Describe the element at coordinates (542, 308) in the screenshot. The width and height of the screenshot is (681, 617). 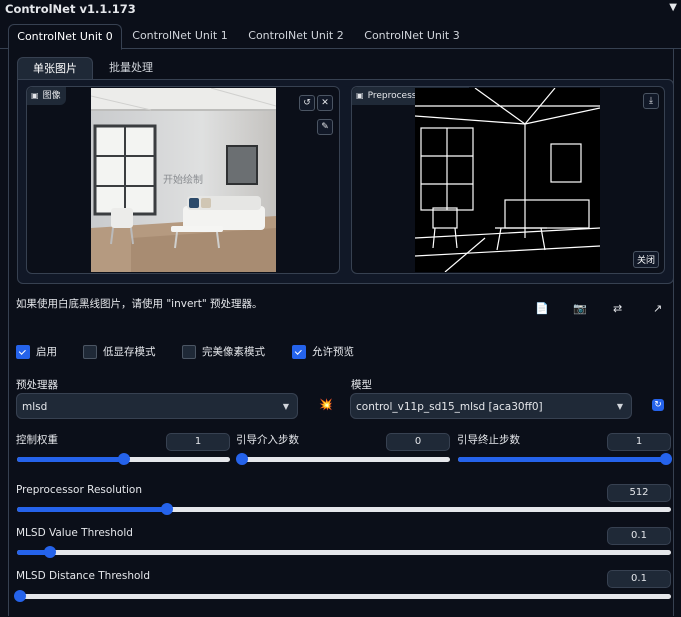
I see `new-canvas-icon: 📄` at that location.